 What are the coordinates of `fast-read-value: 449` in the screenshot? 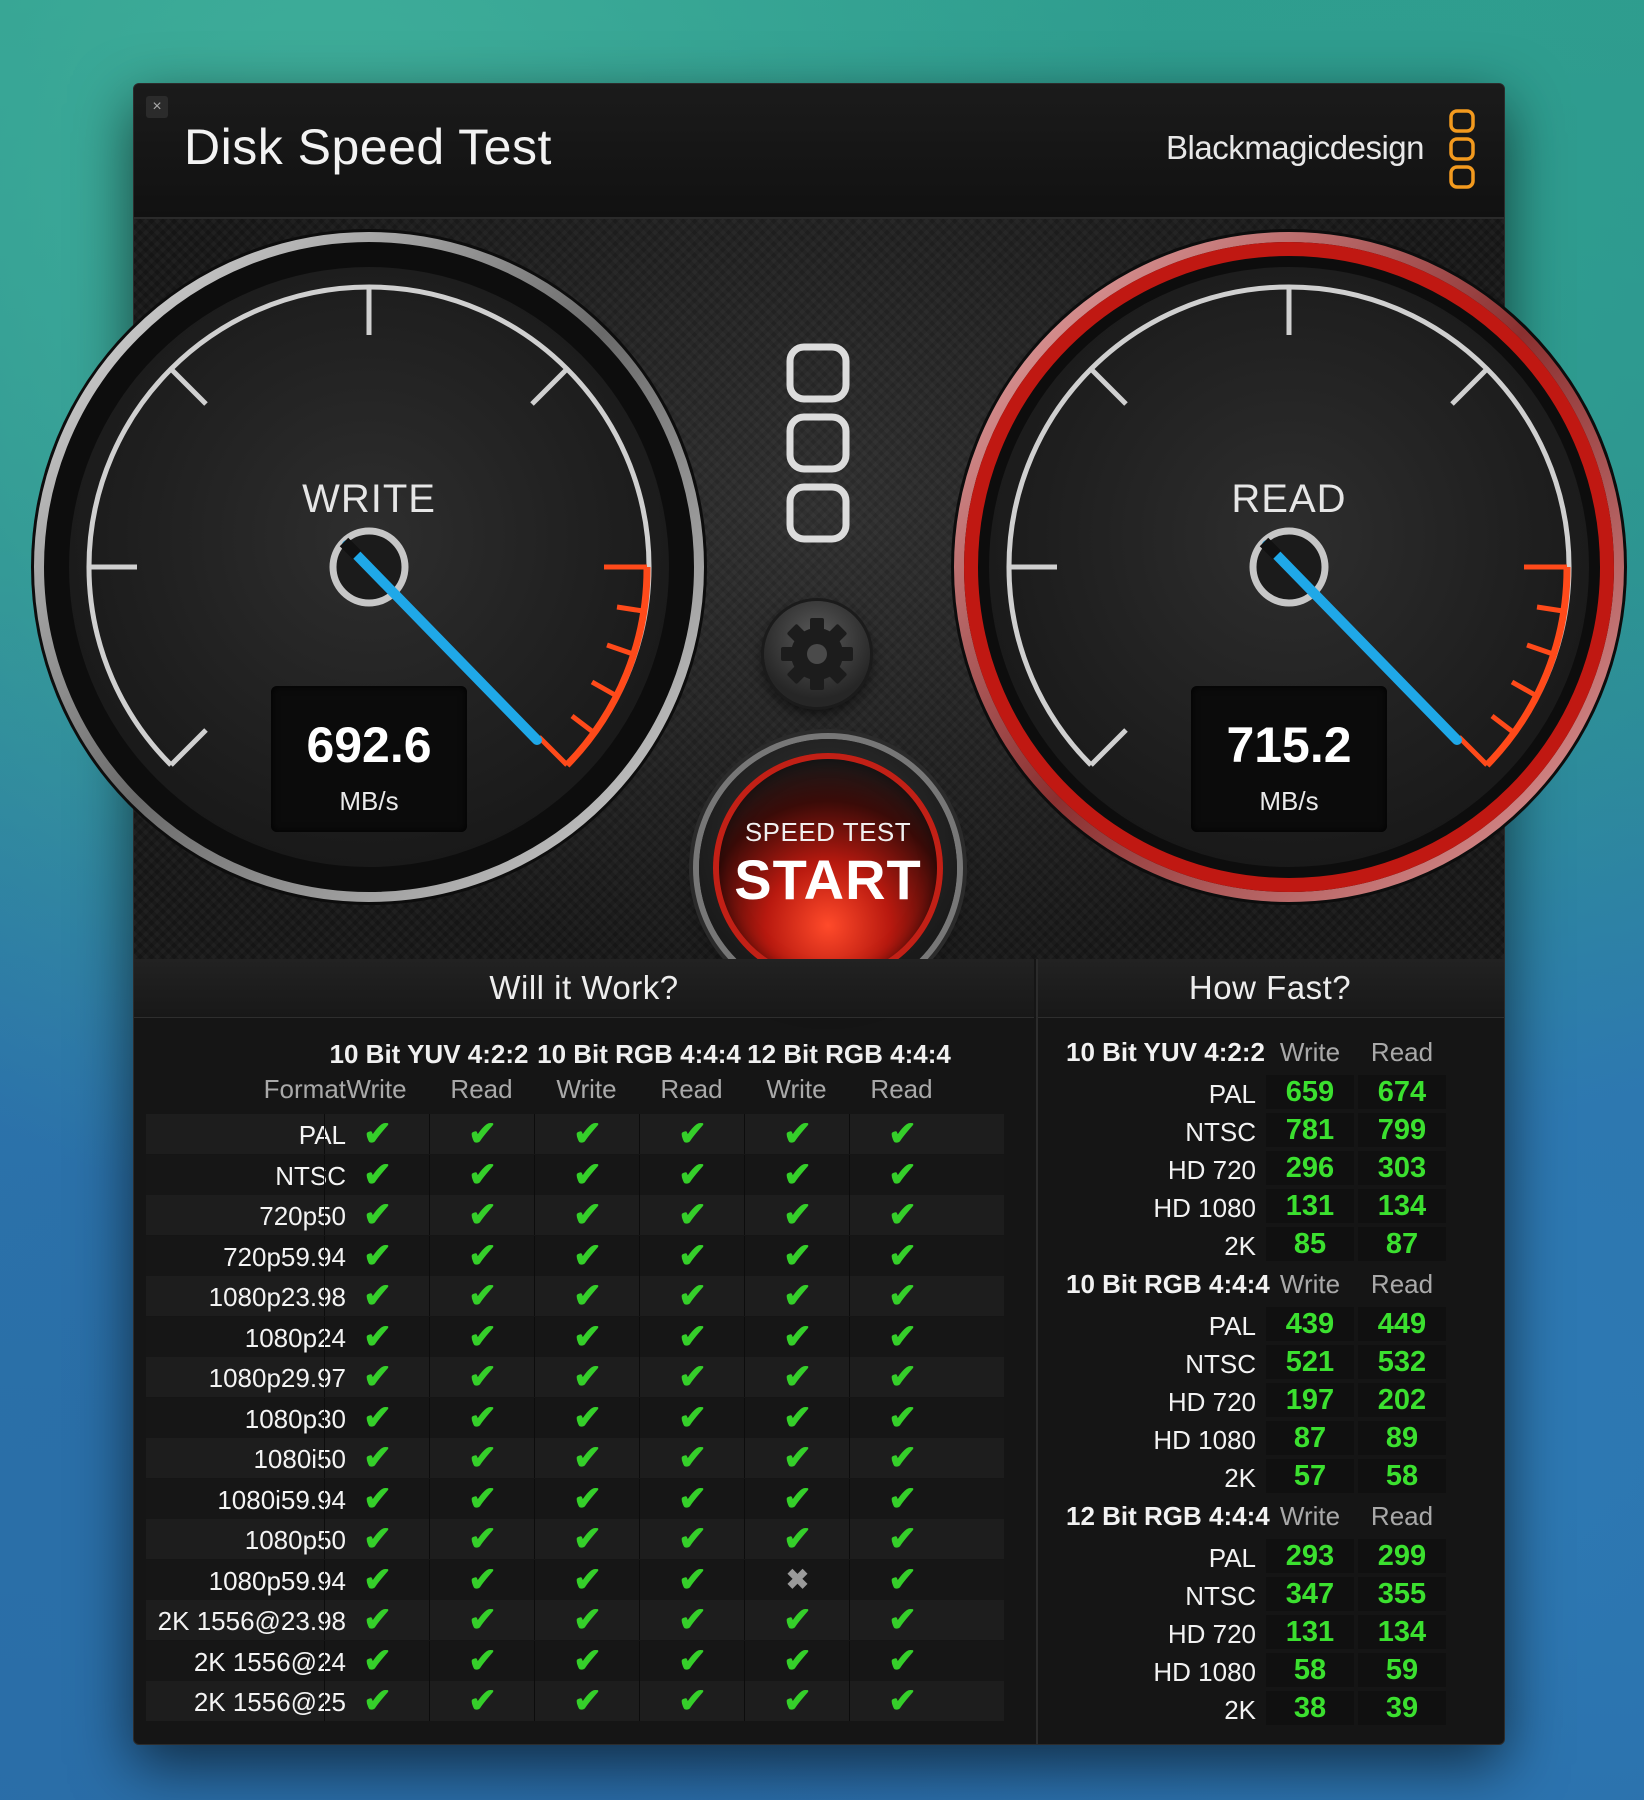 It's located at (1402, 1324).